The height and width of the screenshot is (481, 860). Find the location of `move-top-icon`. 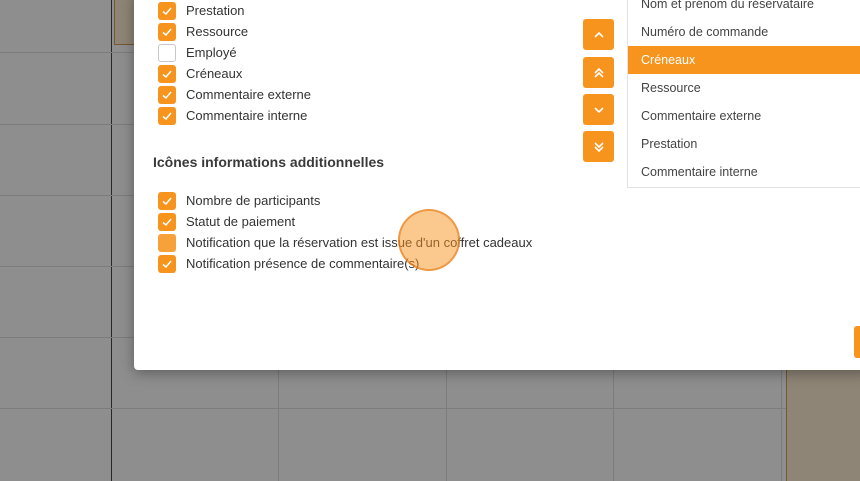

move-top-icon is located at coordinates (598, 72).